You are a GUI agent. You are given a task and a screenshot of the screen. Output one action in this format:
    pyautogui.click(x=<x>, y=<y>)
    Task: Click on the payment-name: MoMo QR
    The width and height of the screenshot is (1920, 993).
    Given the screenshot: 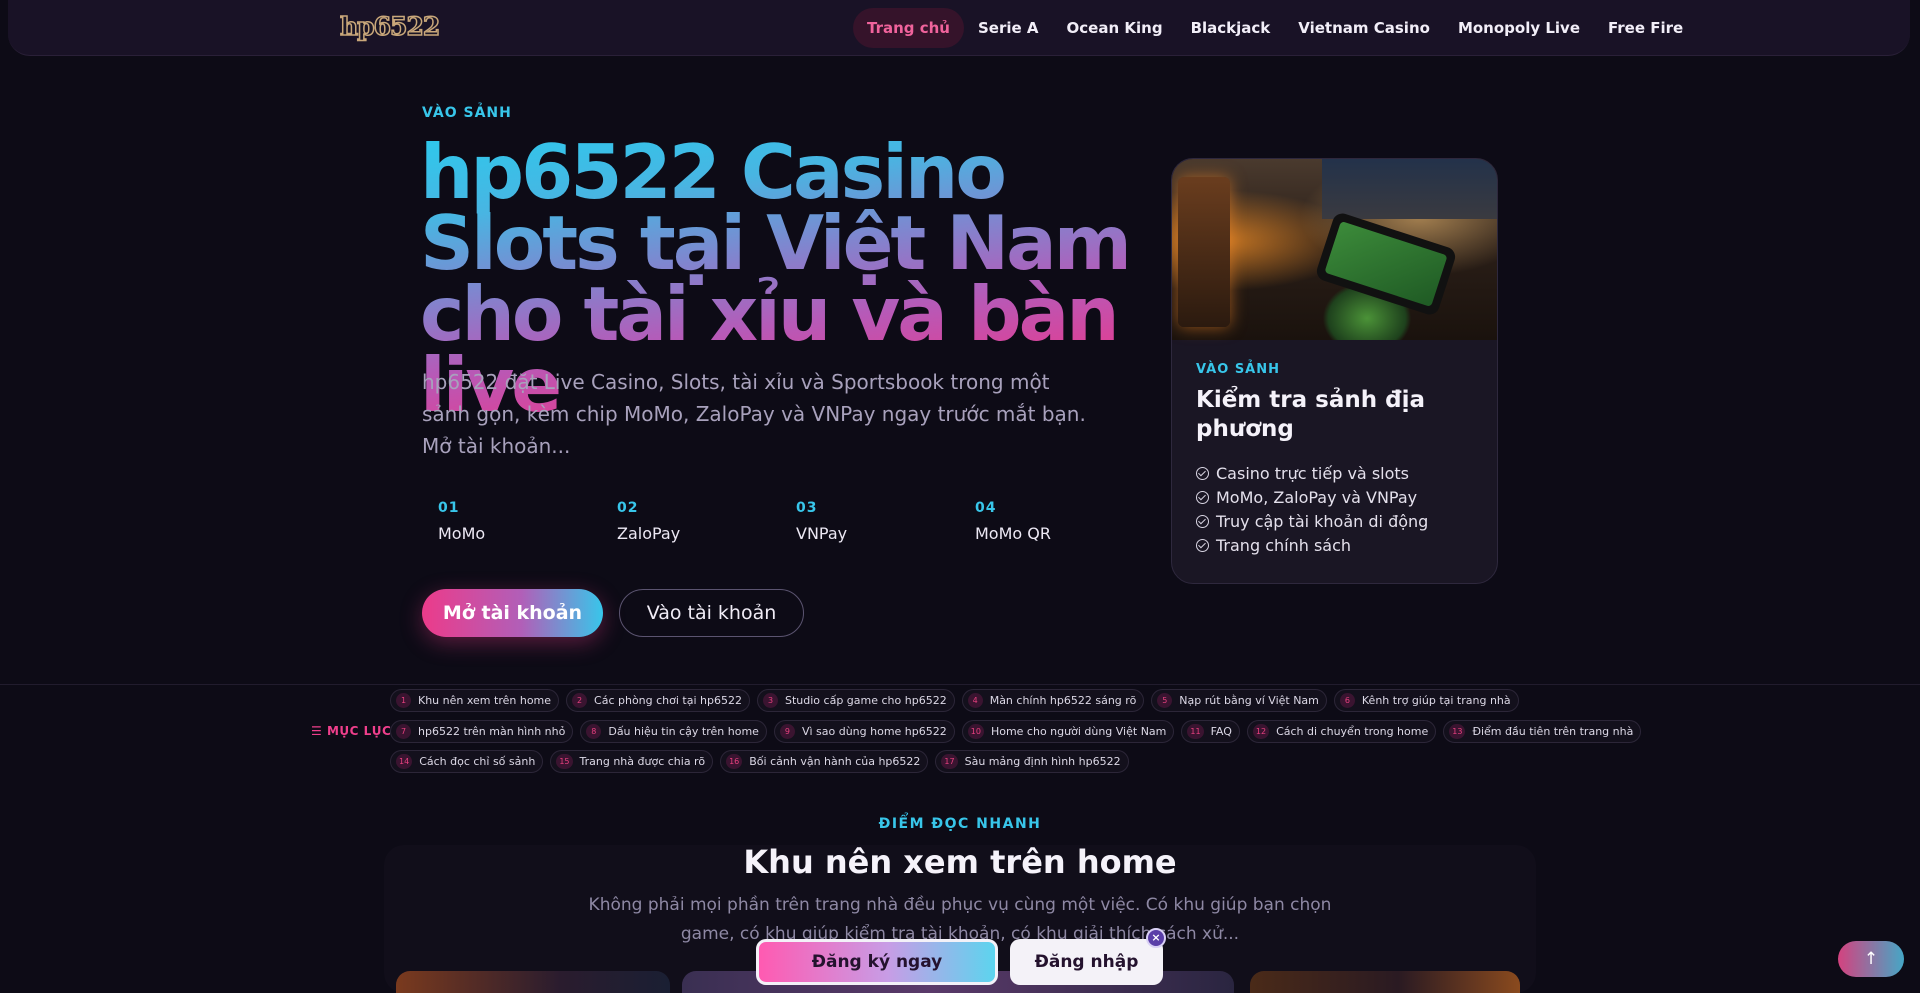 What is the action you would take?
    pyautogui.click(x=1013, y=533)
    